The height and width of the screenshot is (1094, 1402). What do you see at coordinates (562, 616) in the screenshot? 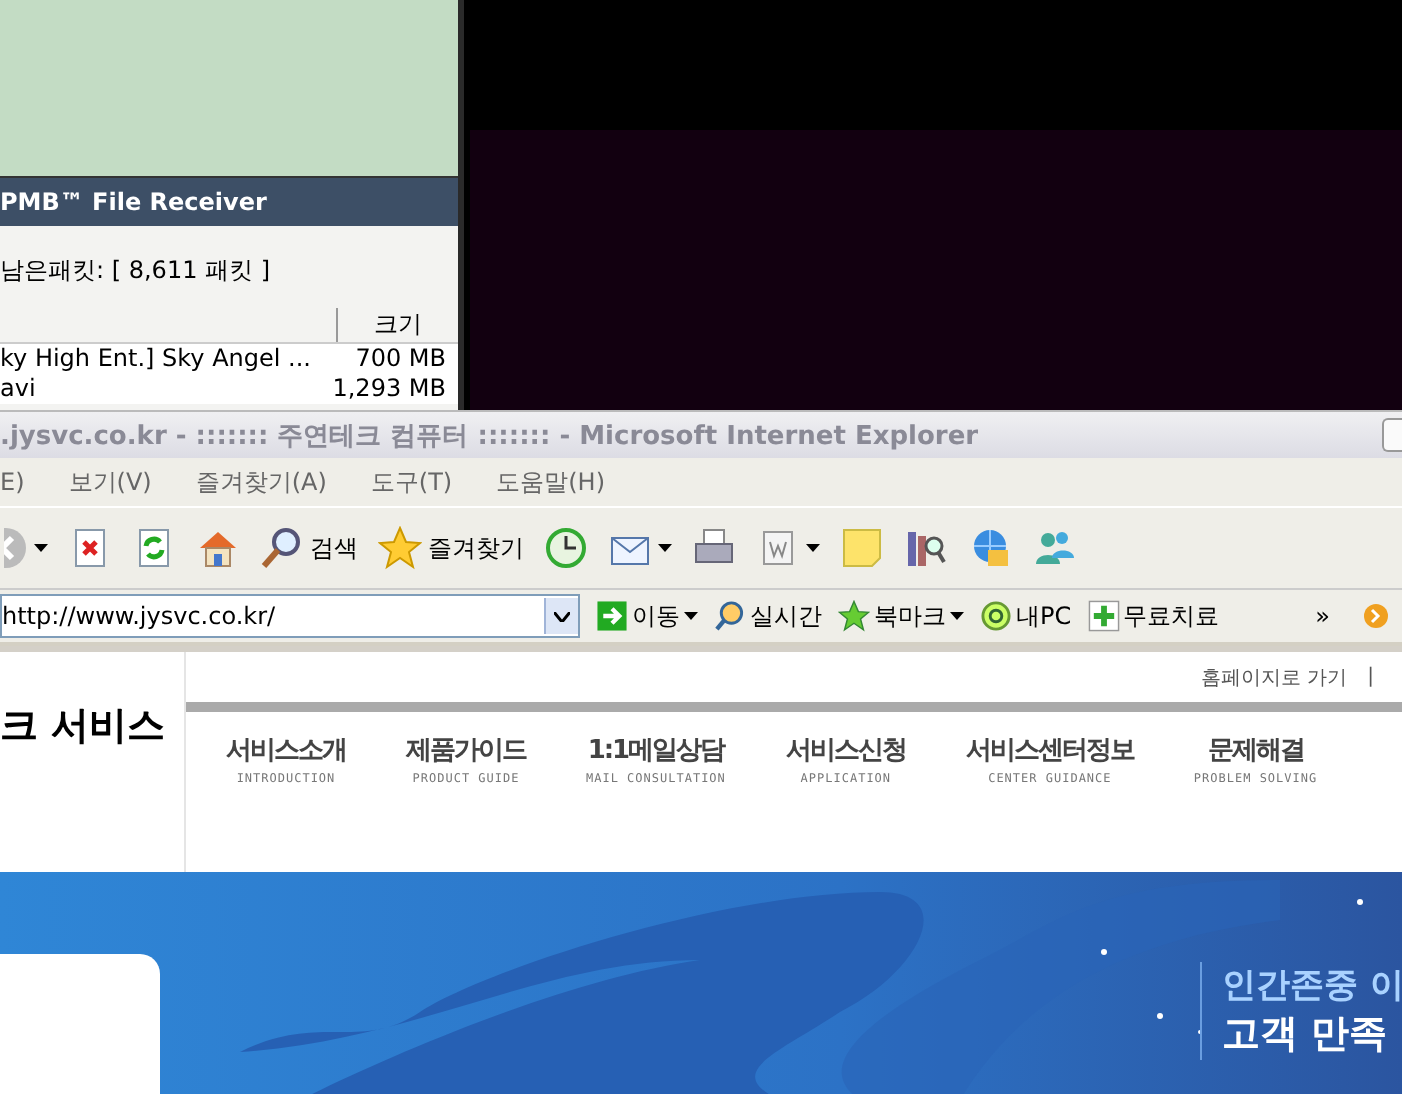
I see `dropdown-icon` at bounding box center [562, 616].